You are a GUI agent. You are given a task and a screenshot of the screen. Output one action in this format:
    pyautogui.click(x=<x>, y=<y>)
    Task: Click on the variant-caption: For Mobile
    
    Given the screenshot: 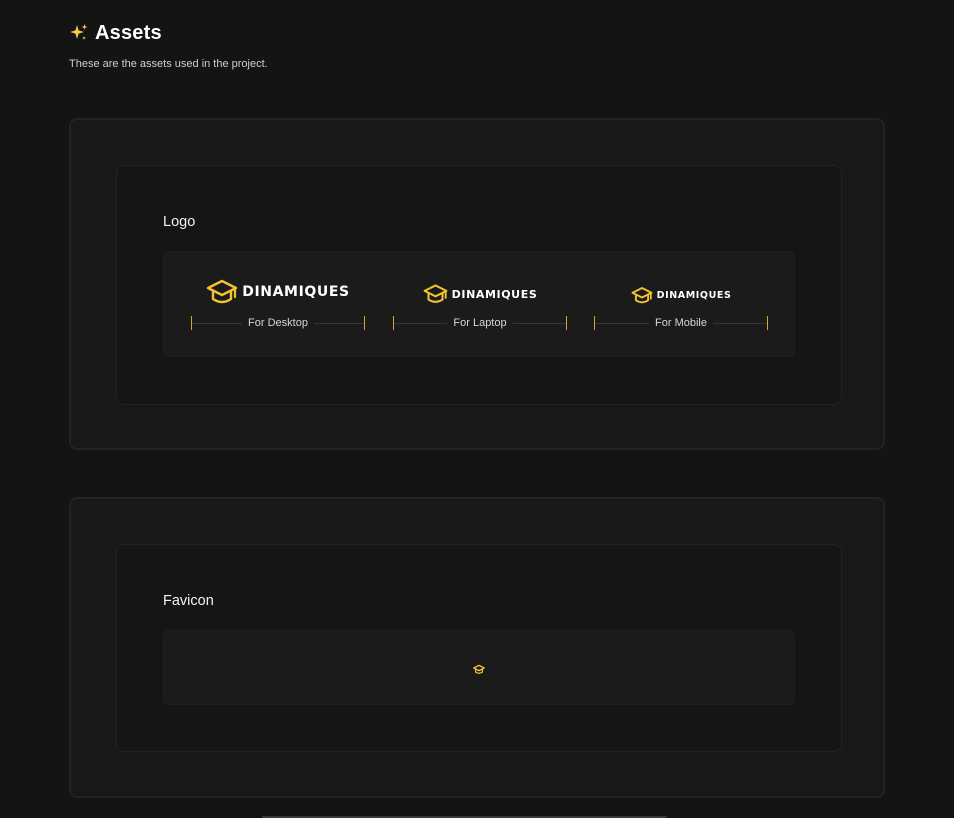 What is the action you would take?
    pyautogui.click(x=681, y=323)
    